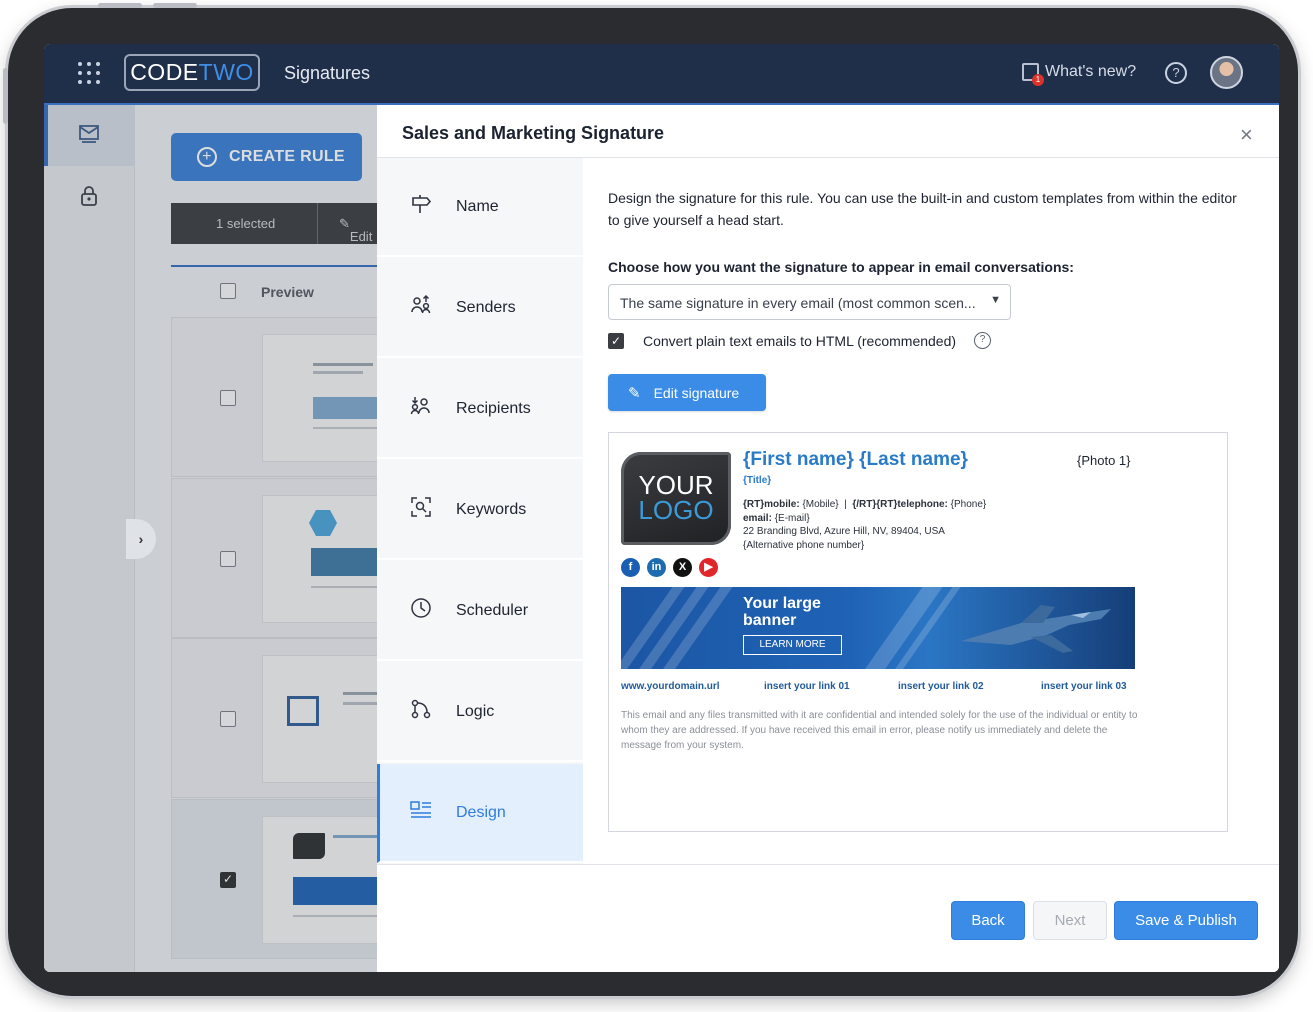  Describe the element at coordinates (804, 545) in the screenshot. I see `alt-phone: {Alternative phone number}` at that location.